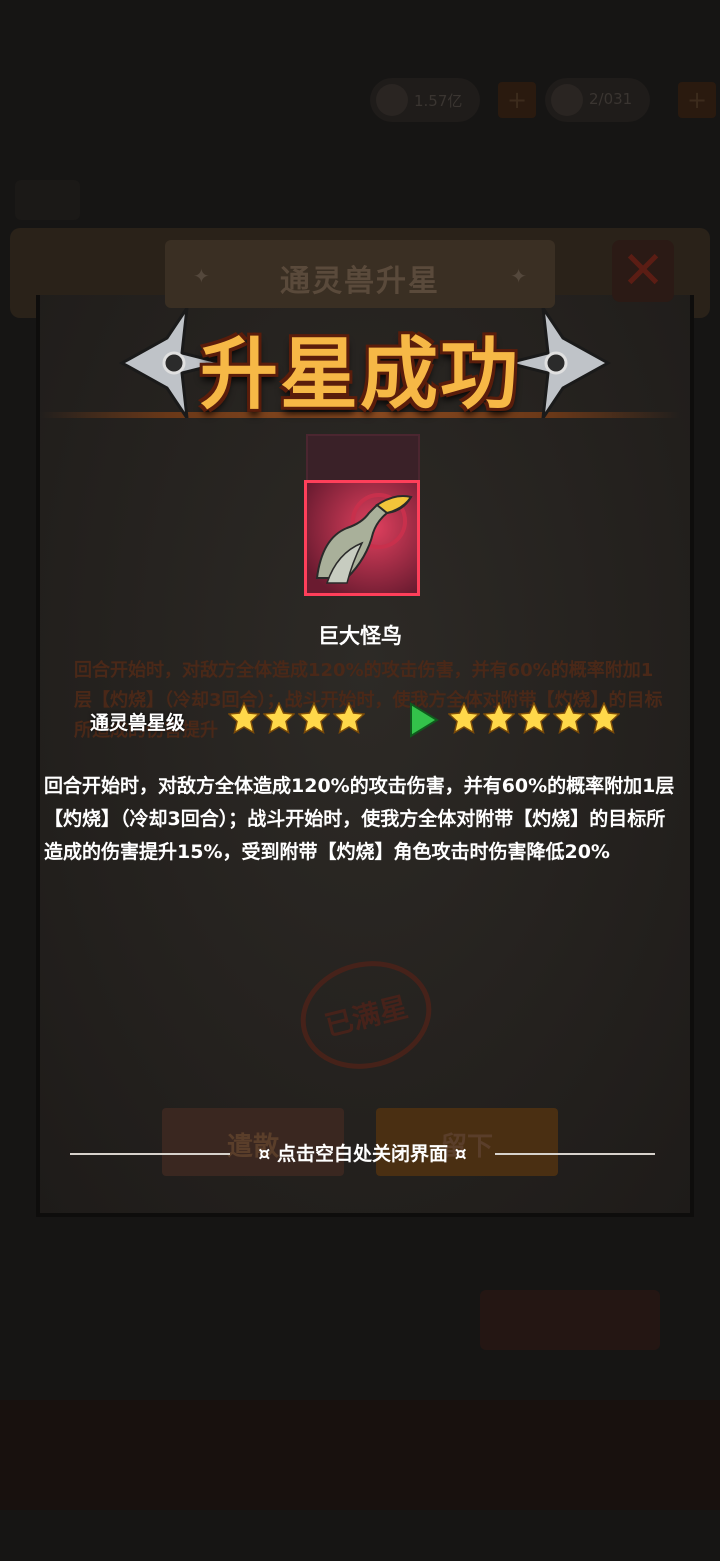 The height and width of the screenshot is (1561, 720). What do you see at coordinates (47, 200) in the screenshot?
I see `background-menu-item` at bounding box center [47, 200].